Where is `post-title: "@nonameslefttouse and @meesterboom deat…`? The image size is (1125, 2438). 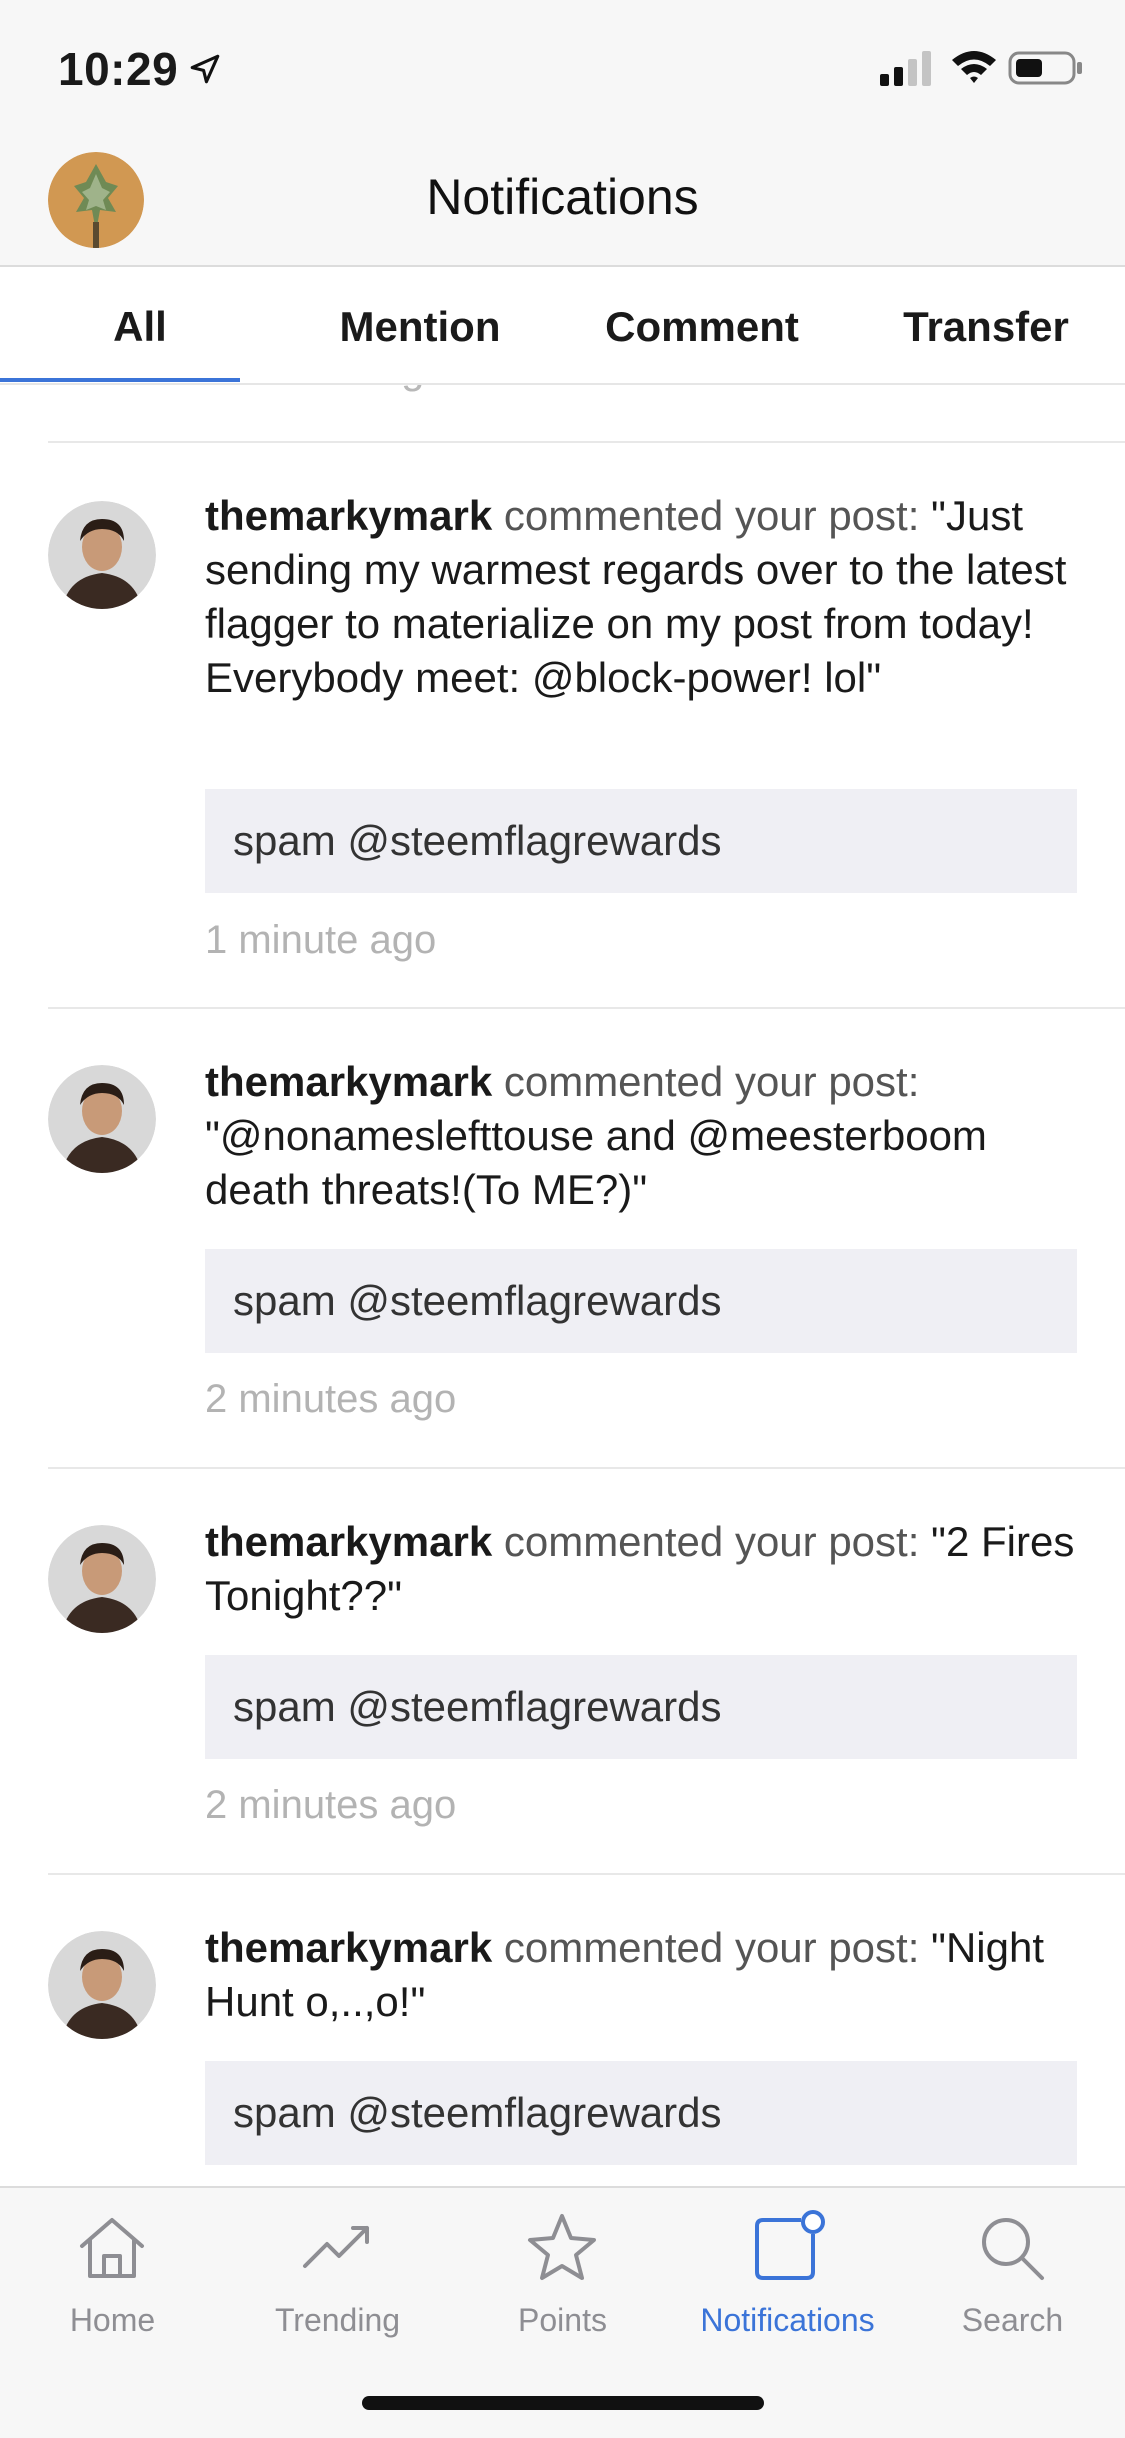 post-title: "@nonameslefttouse and @meesterboom deat… is located at coordinates (596, 1162).